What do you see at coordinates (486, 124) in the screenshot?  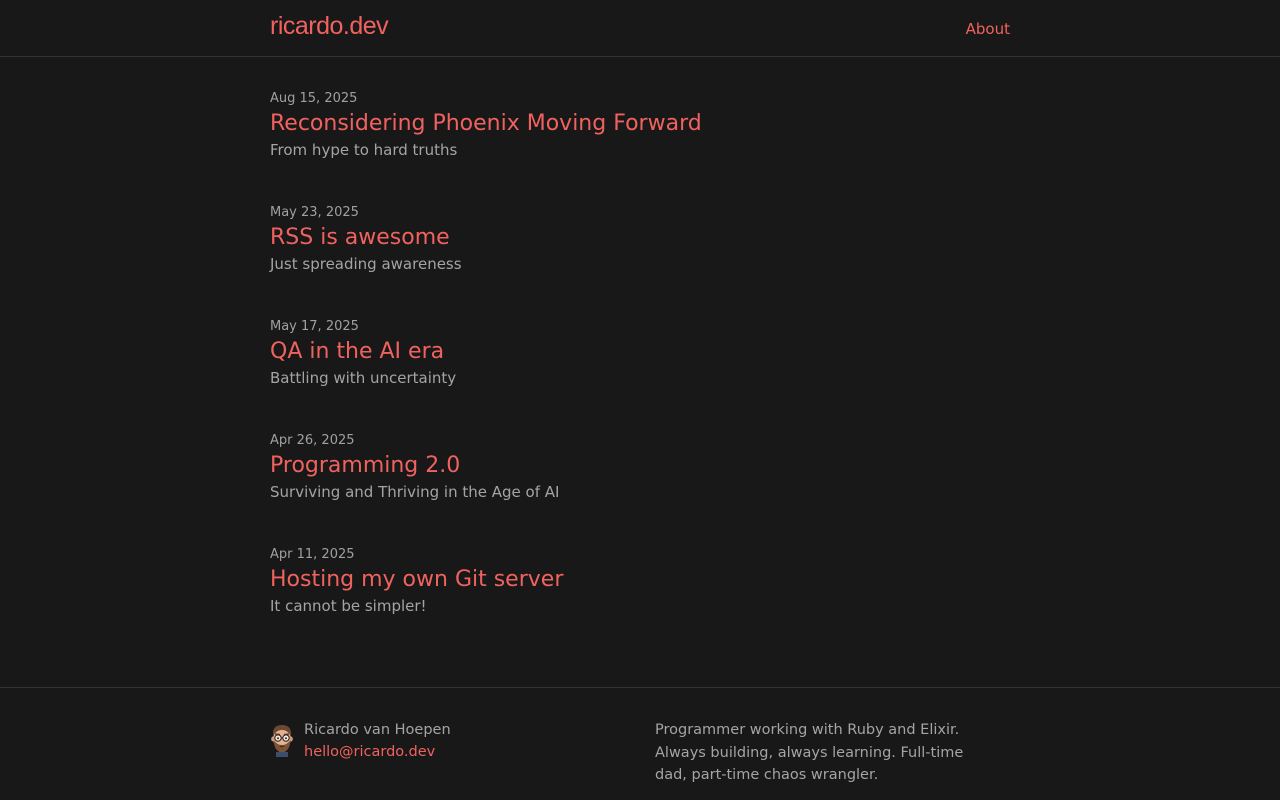 I see `post-title-link: Reconsidering Phoenix Moving Forward` at bounding box center [486, 124].